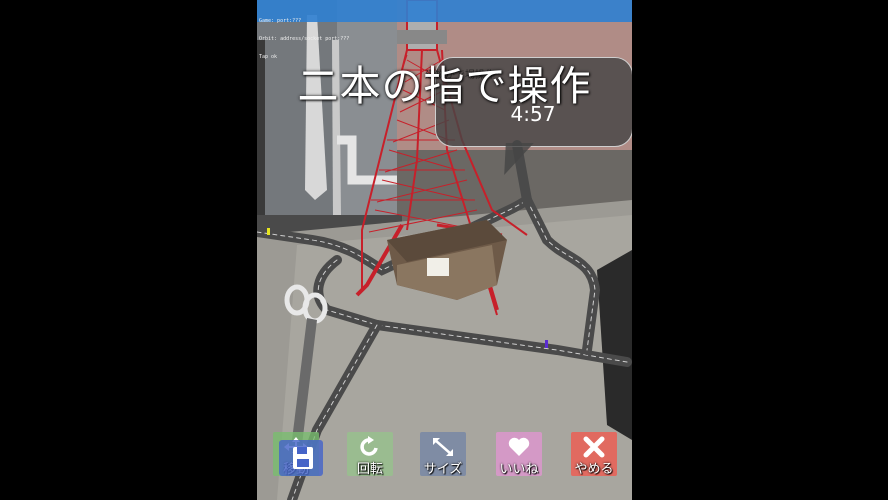 The height and width of the screenshot is (500, 888). I want to click on floppy-disk-icon, so click(303, 458).